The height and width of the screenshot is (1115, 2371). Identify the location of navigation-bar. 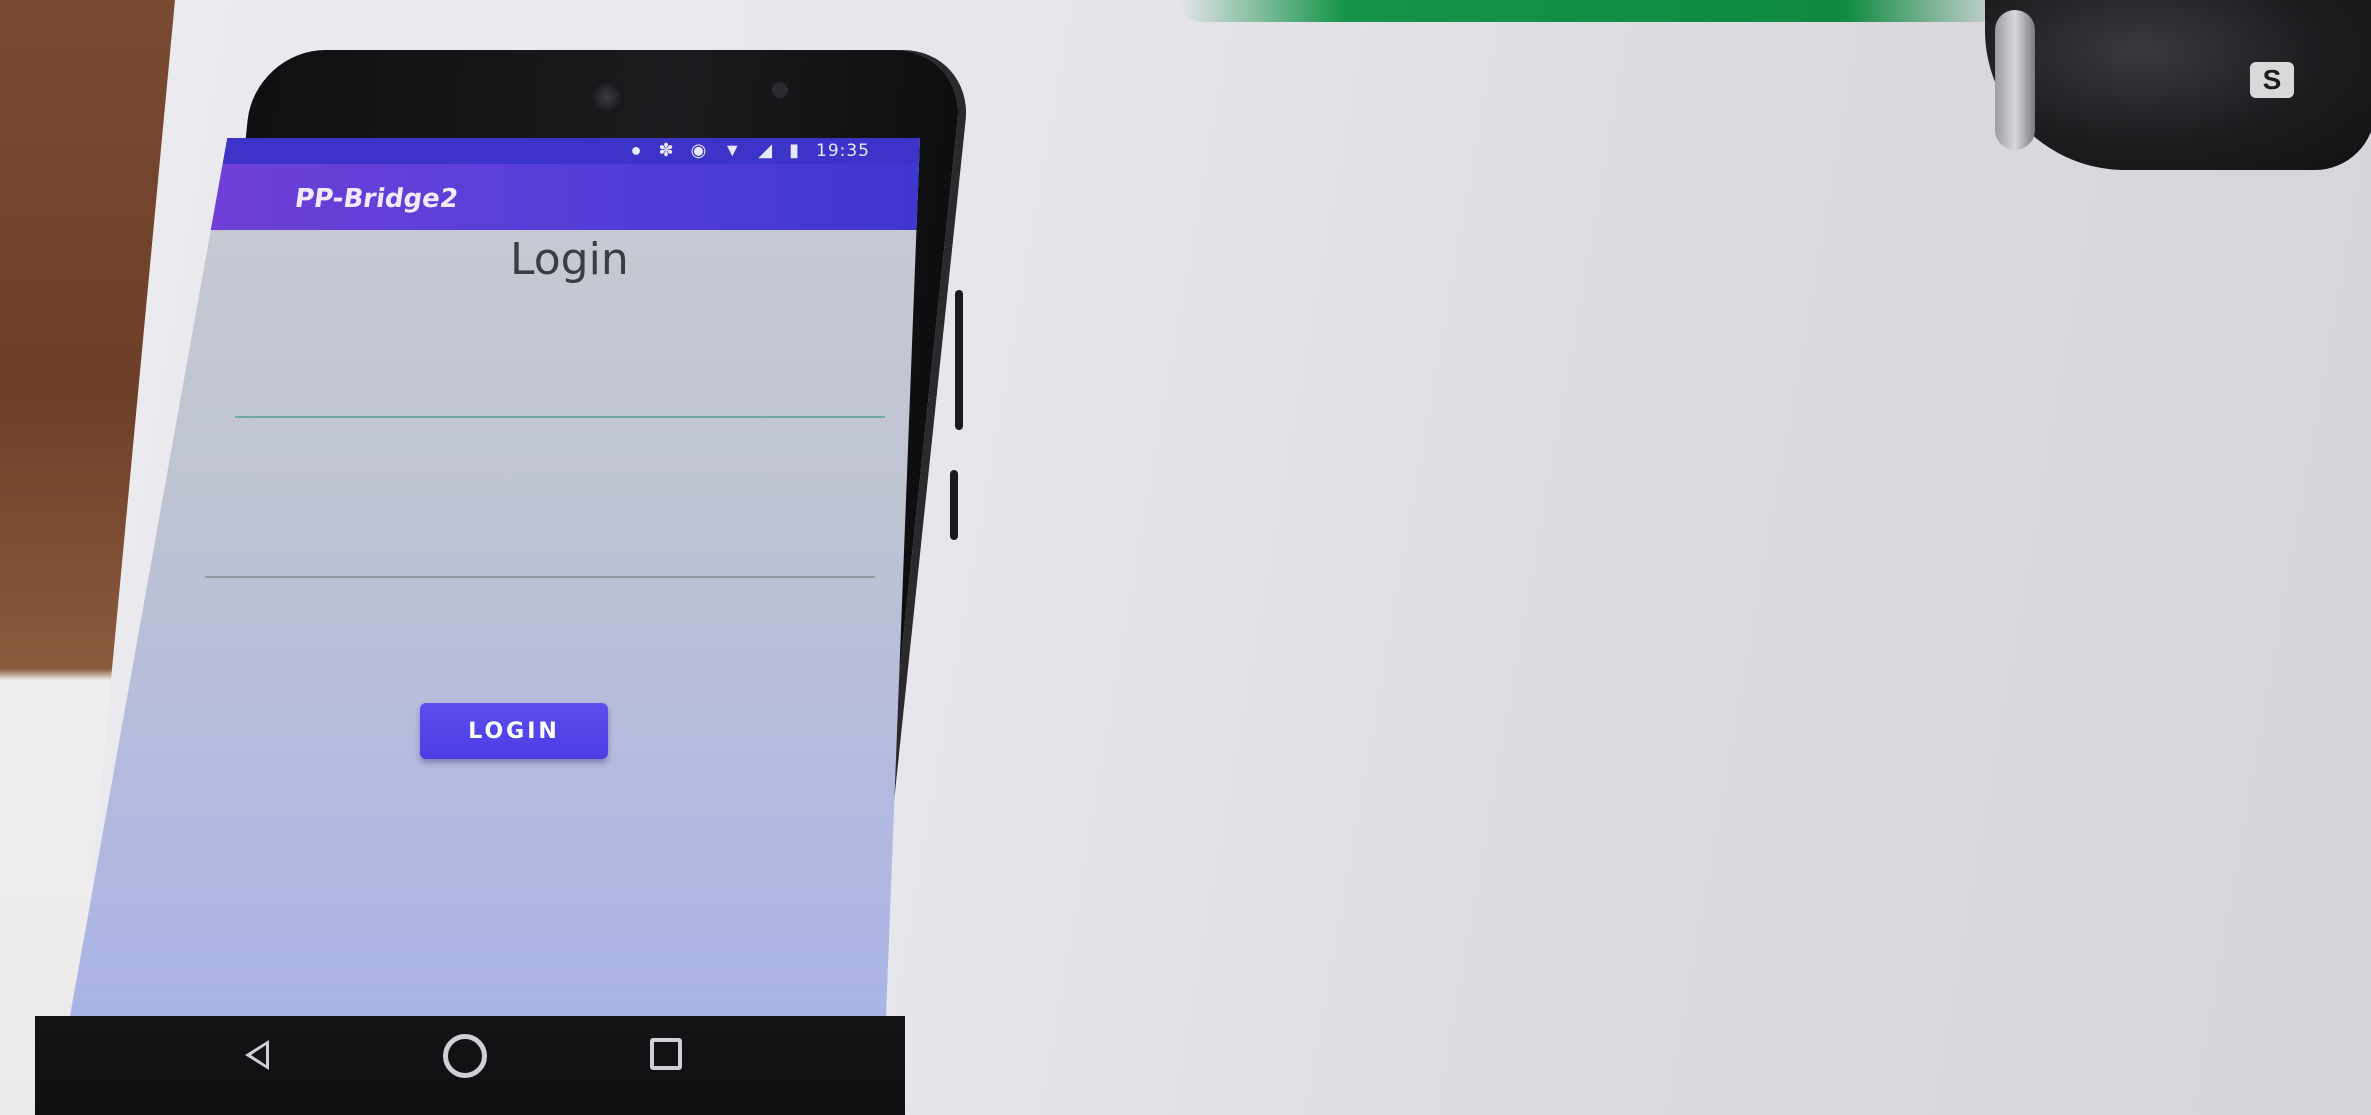
(470, 1065).